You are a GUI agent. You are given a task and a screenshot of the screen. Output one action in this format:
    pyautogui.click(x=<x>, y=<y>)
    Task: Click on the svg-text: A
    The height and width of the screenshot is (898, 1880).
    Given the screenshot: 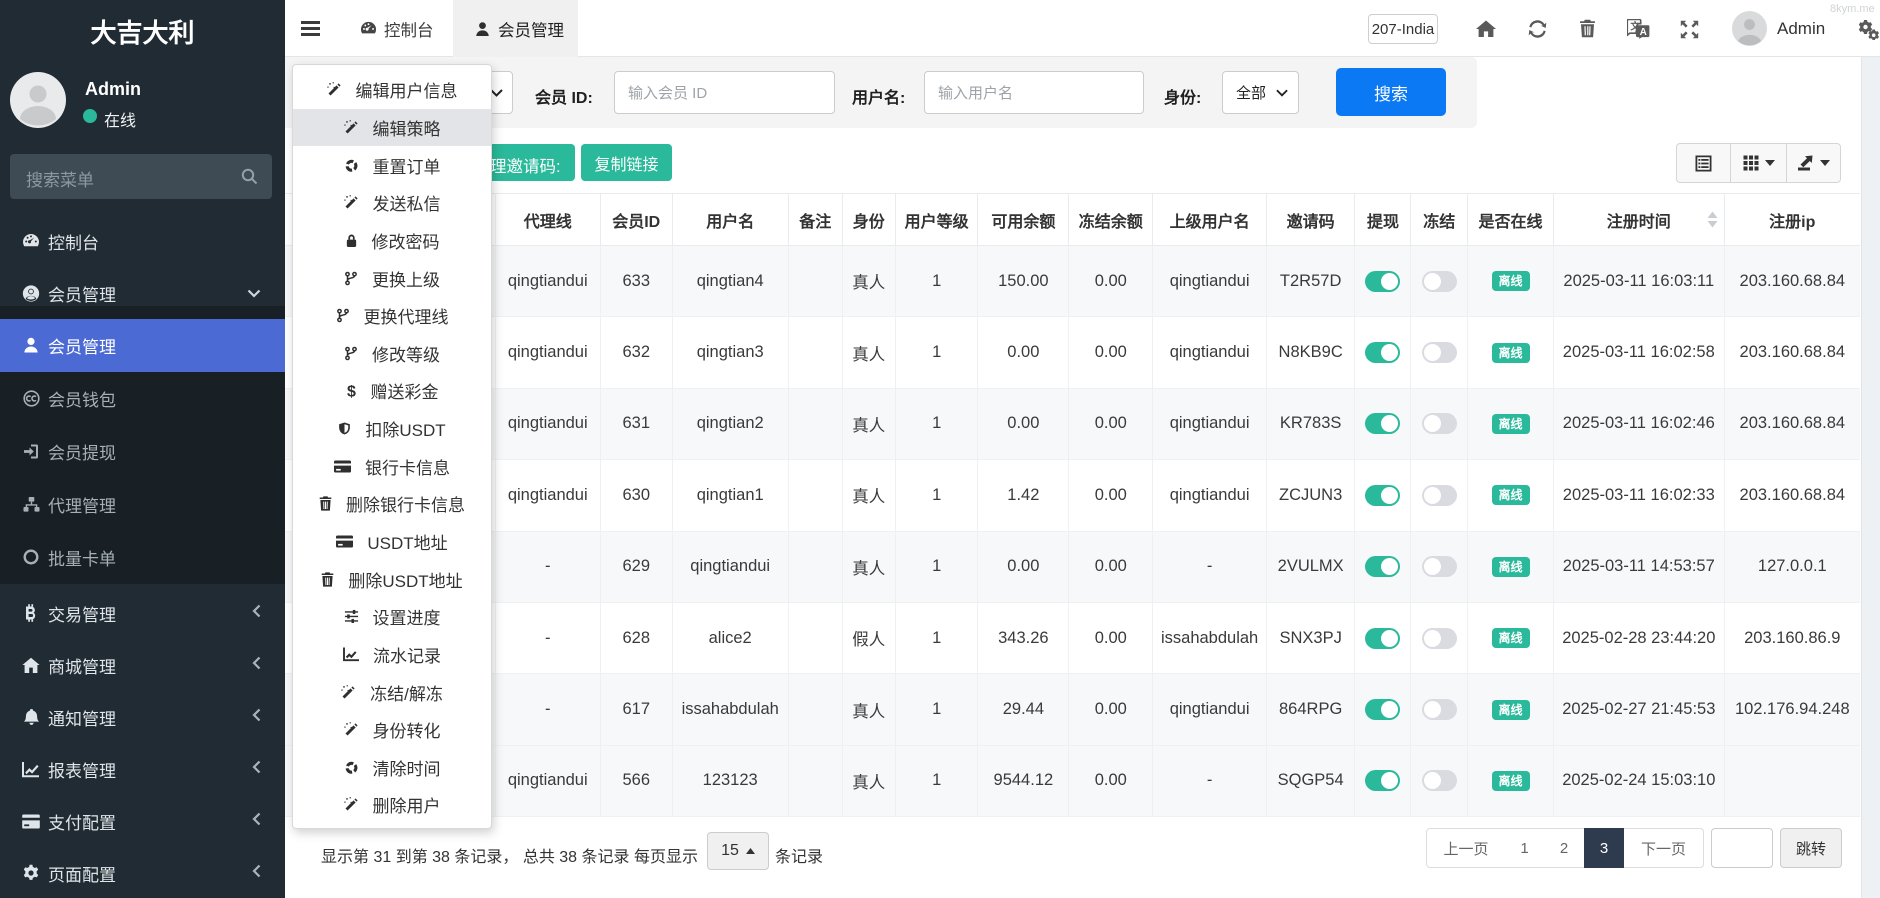 What is the action you would take?
    pyautogui.click(x=1643, y=32)
    